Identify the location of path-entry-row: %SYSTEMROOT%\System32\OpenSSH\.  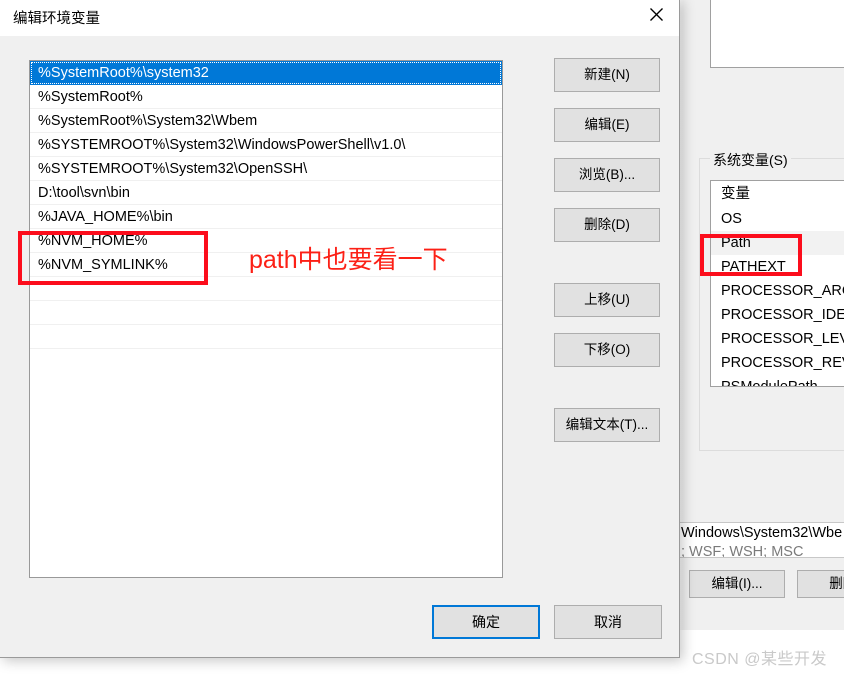
(266, 169).